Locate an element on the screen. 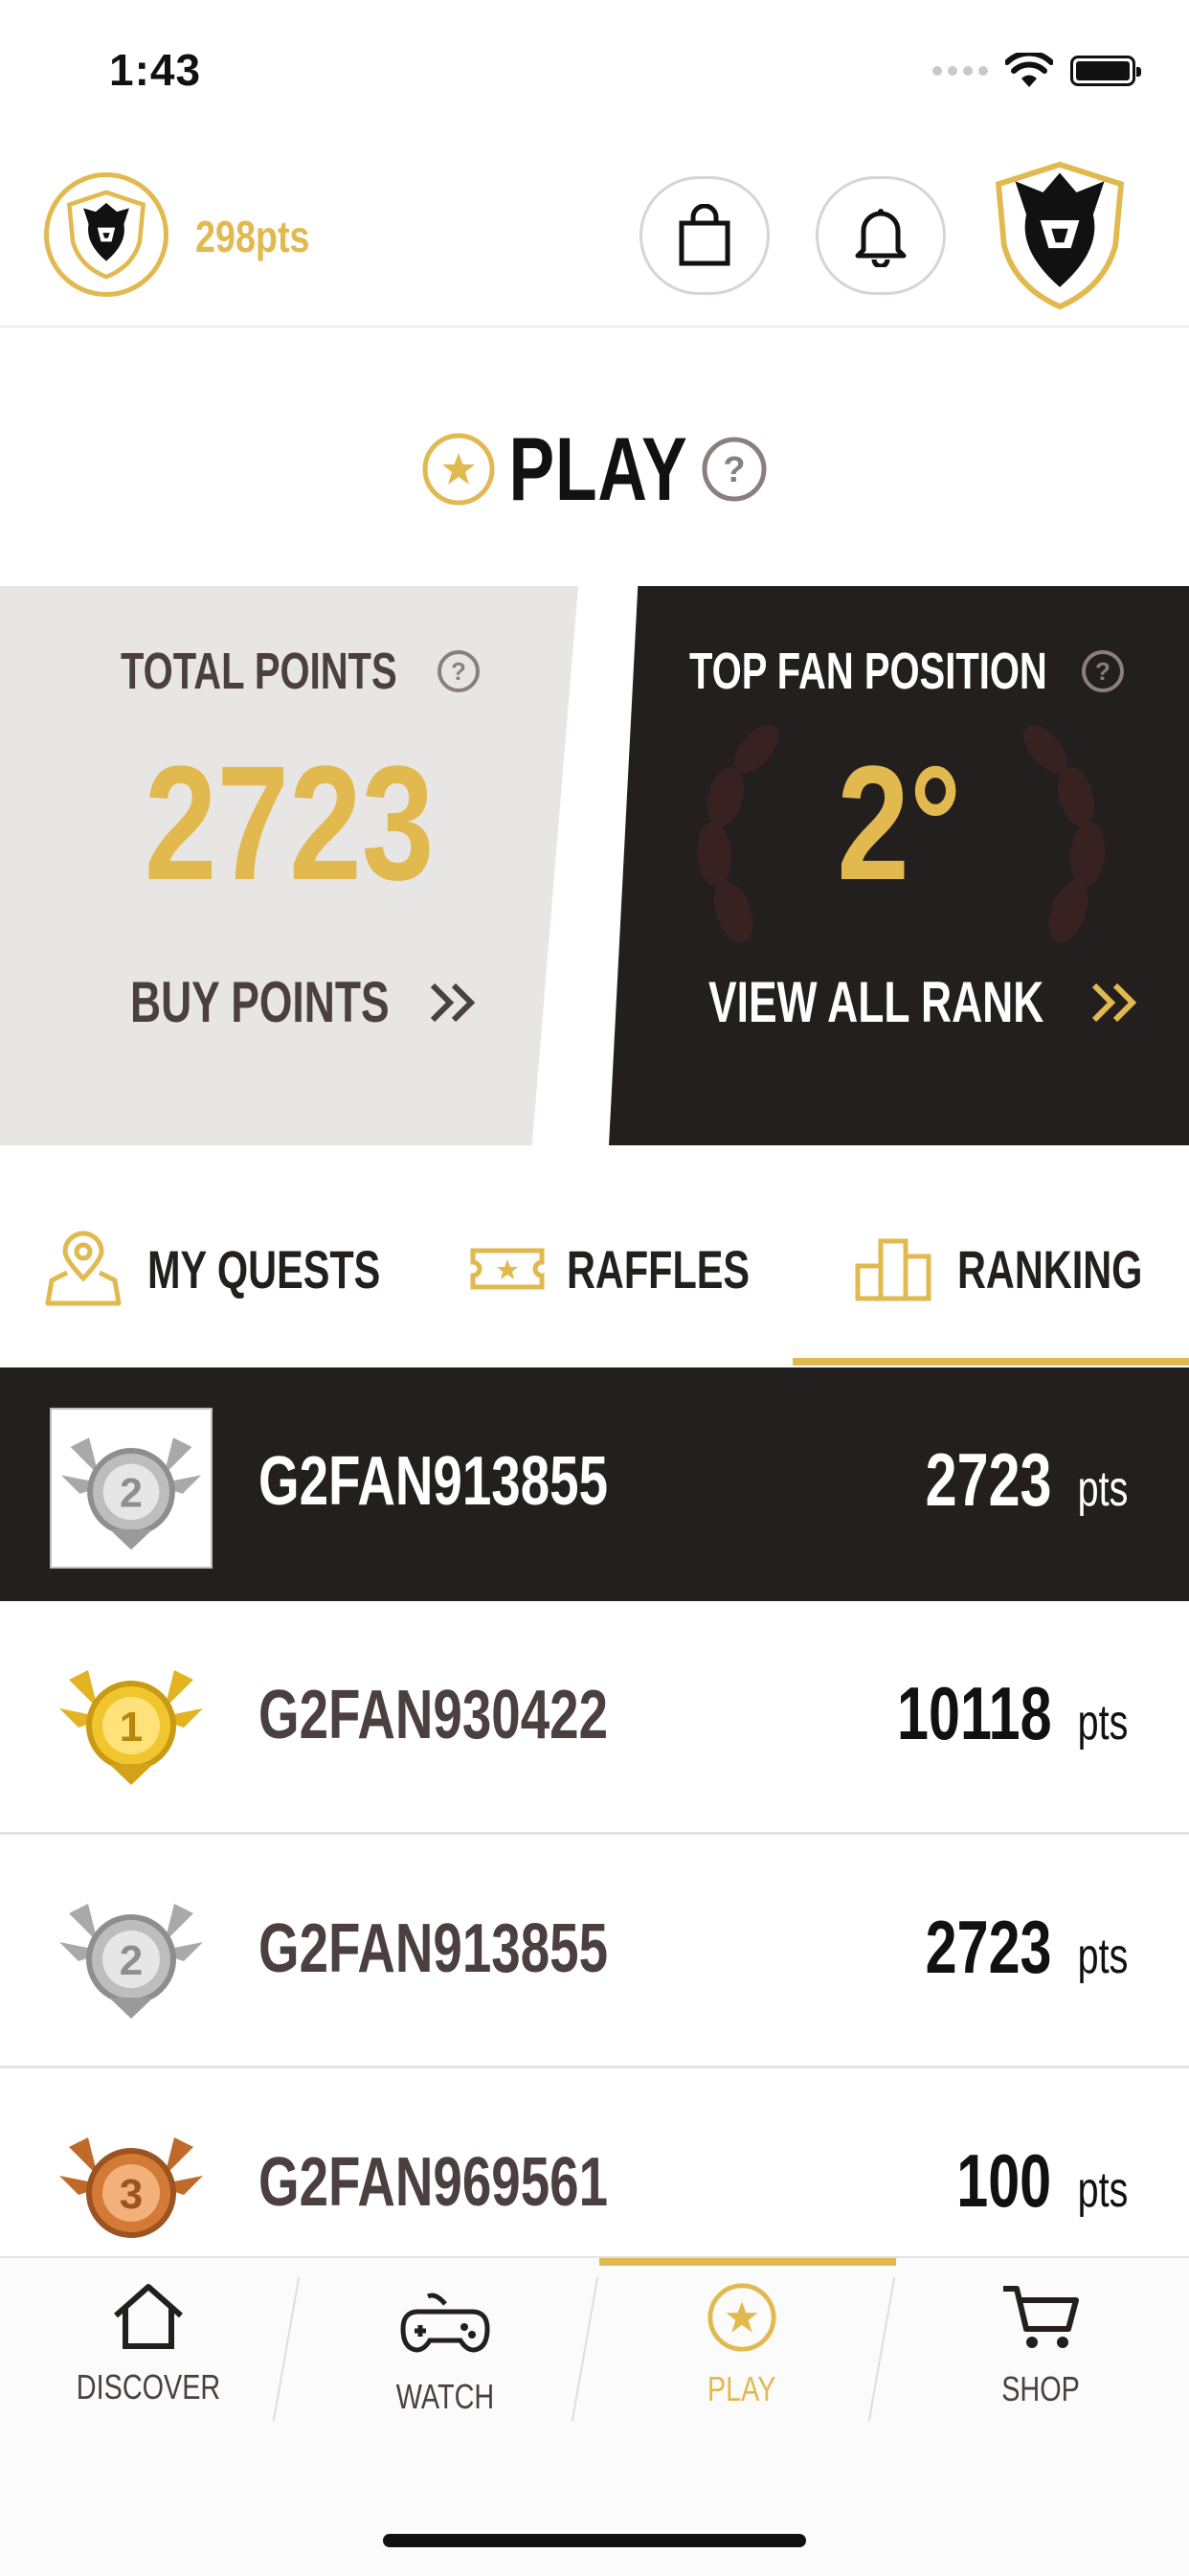 This screenshot has height=2576, width=1189. top-fan-header: TOP FAN POSITION ? is located at coordinates (907, 671).